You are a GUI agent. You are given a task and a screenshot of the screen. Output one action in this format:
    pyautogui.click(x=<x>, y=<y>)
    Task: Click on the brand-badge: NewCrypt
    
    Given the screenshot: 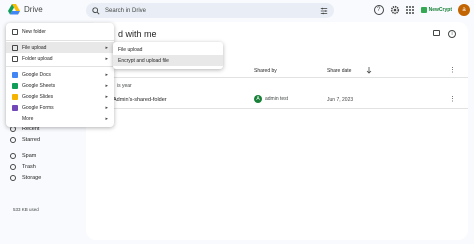 What is the action you would take?
    pyautogui.click(x=436, y=10)
    